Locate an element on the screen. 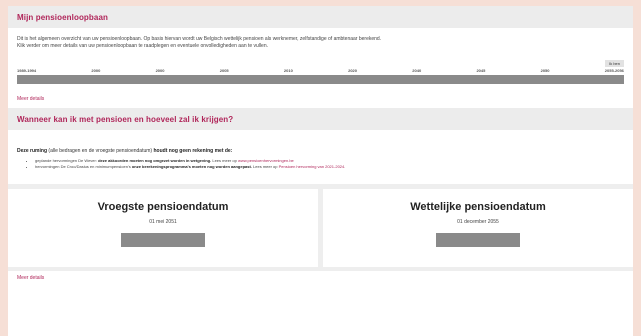 This screenshot has width=641, height=336. section-title-career: Mijn pensioenloopbaan is located at coordinates (62, 17).